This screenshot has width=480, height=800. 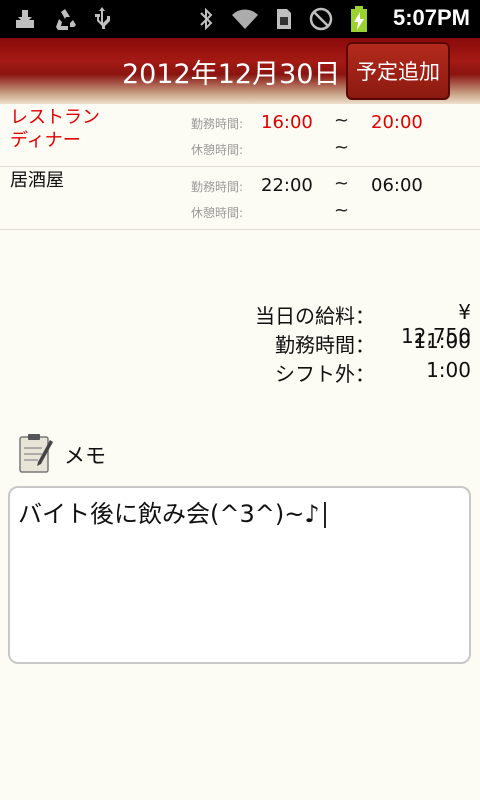 What do you see at coordinates (436, 324) in the screenshot?
I see `salary-value: ¥ 12,750` at bounding box center [436, 324].